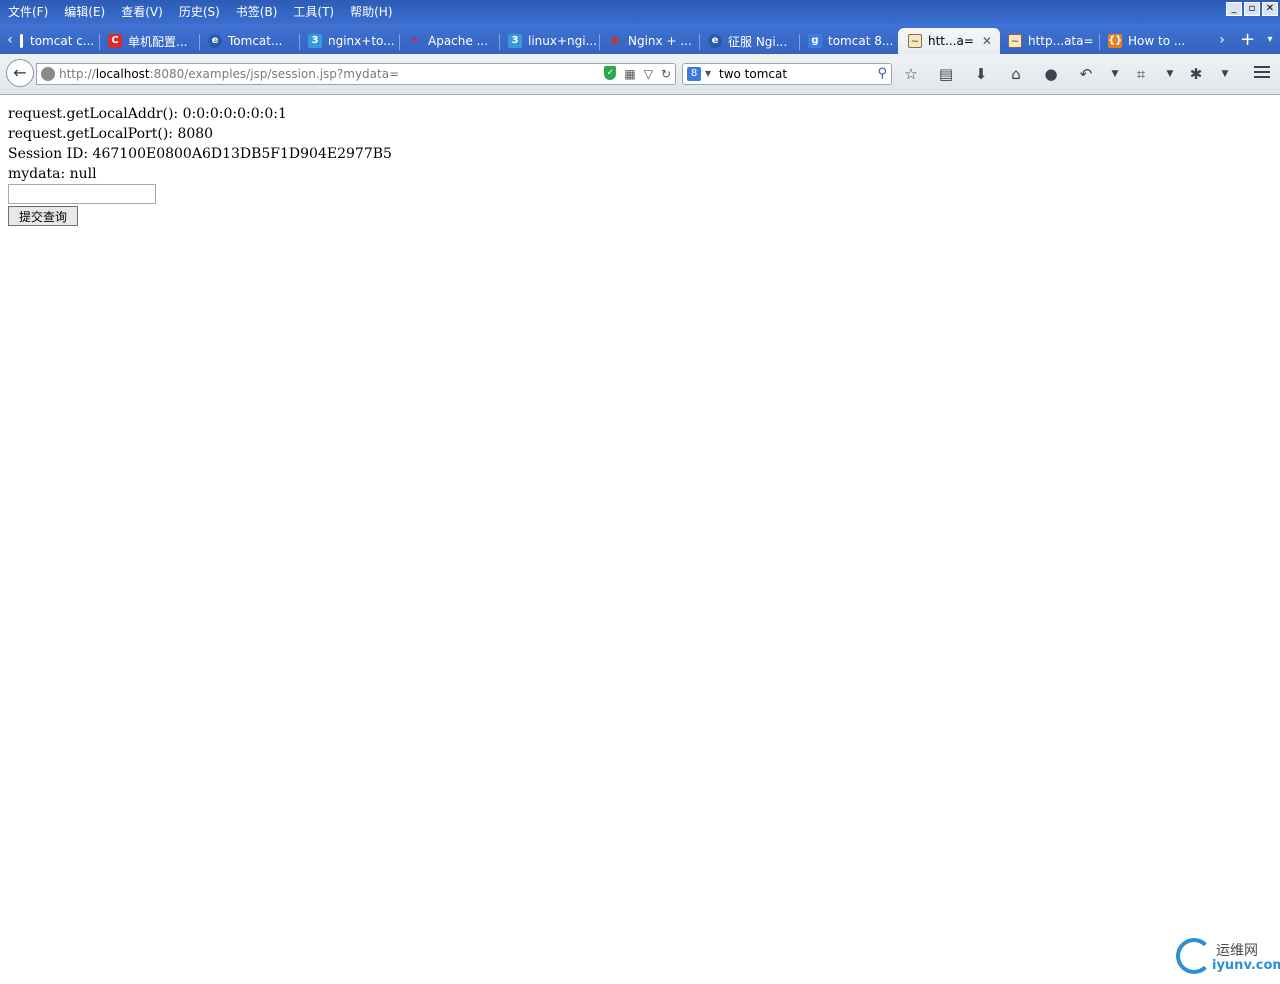 This screenshot has height=984, width=1280. Describe the element at coordinates (122, 74) in the screenshot. I see `url-host: localhost` at that location.